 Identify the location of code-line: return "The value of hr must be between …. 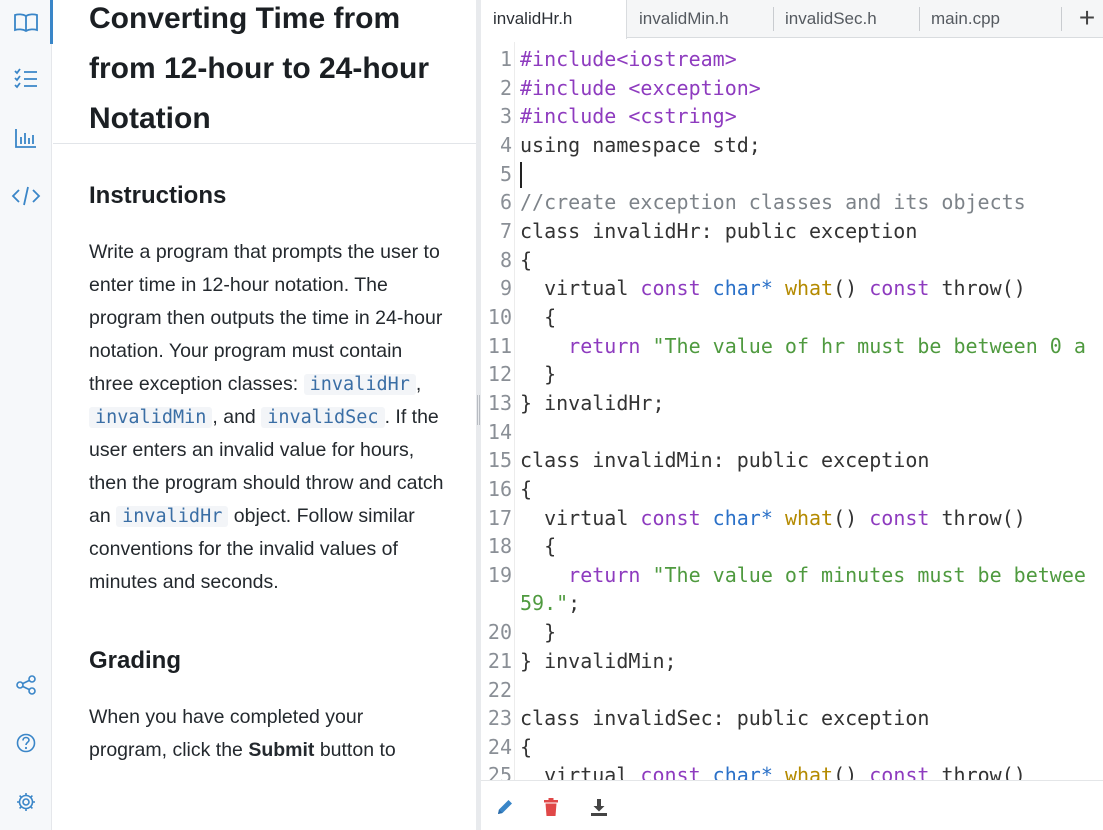
(803, 346).